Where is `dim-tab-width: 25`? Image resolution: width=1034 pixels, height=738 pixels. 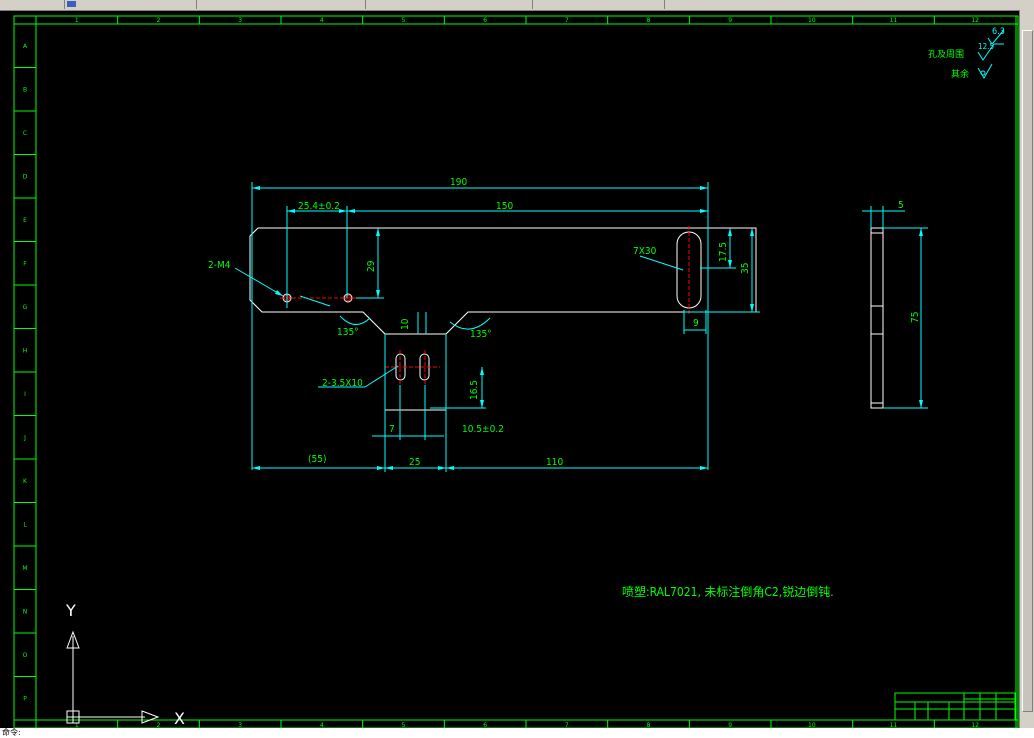
dim-tab-width: 25 is located at coordinates (414, 462).